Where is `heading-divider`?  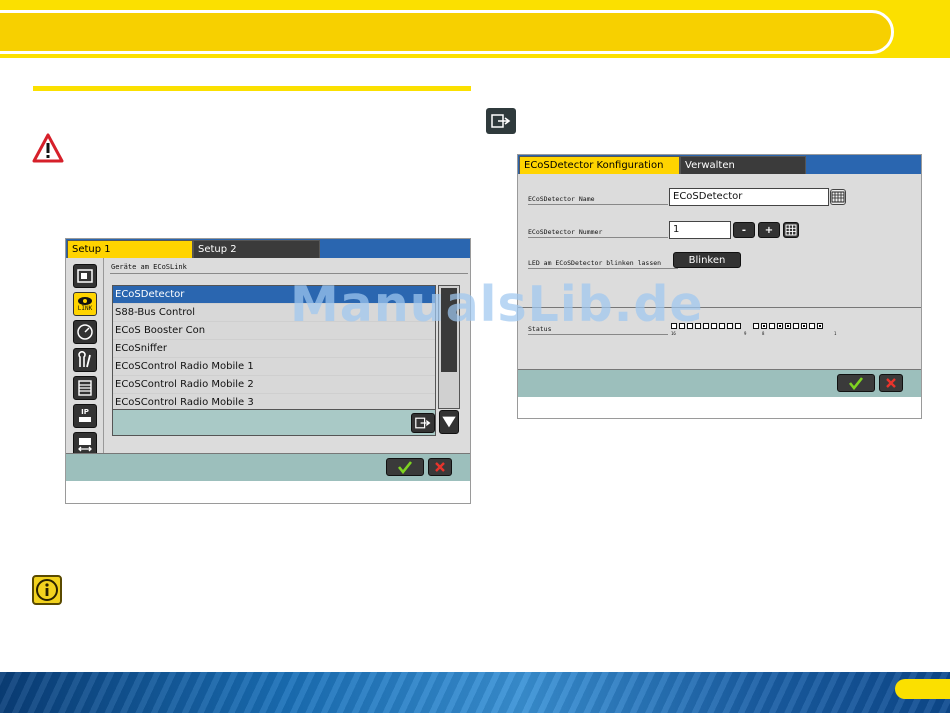
heading-divider is located at coordinates (289, 273).